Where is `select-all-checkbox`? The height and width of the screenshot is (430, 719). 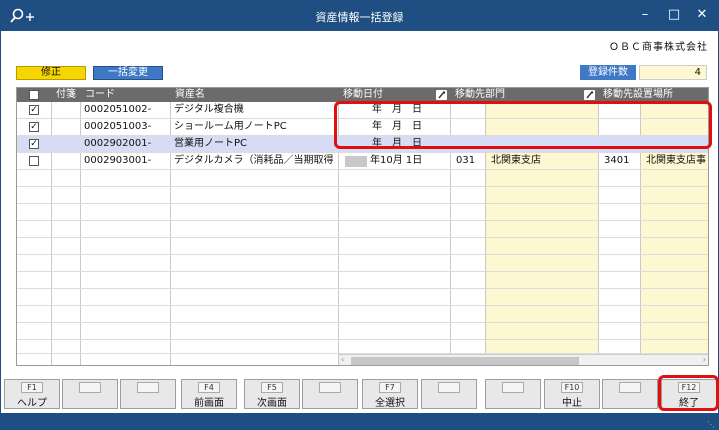
select-all-checkbox is located at coordinates (34, 95).